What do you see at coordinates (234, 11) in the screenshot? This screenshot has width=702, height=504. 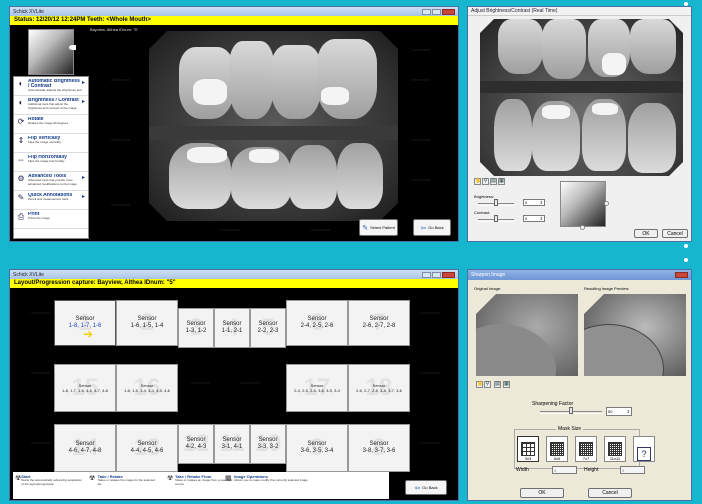 I see `main-window-titlebar: Schick XVLite` at bounding box center [234, 11].